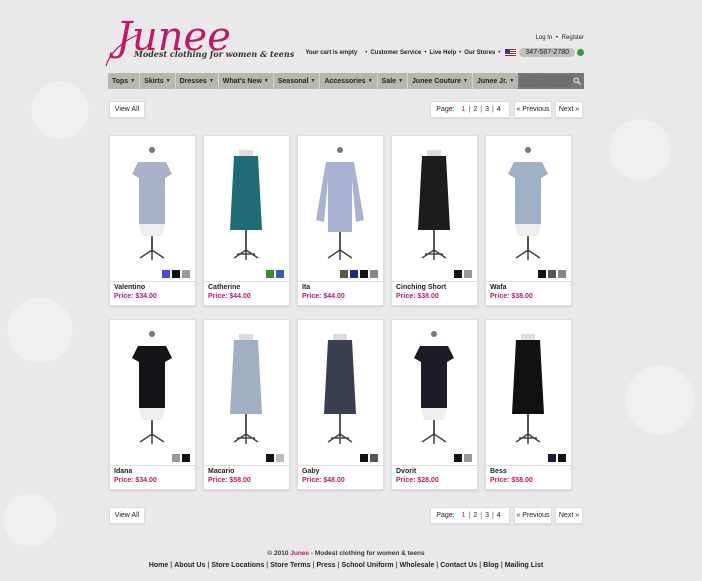 The width and height of the screenshot is (702, 581). I want to click on product-name: Dvorit, so click(406, 471).